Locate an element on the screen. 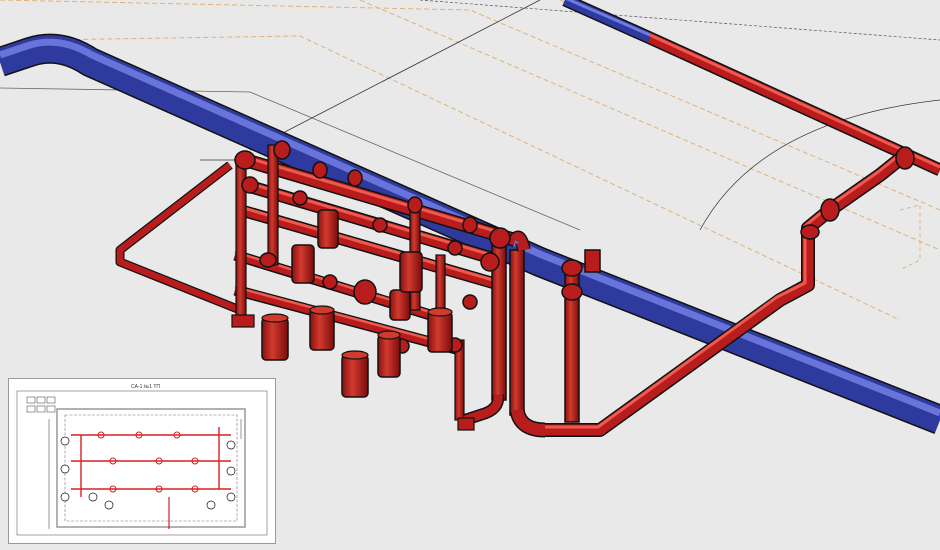  schematic-inset: CA-1 №1 ТП is located at coordinates (142, 461).